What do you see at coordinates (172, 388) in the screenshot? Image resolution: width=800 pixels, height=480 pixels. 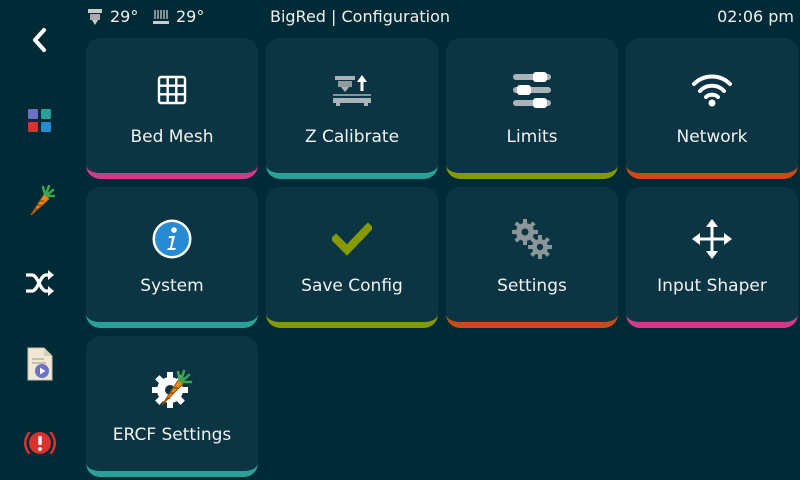 I see `ercf-gear-icon` at bounding box center [172, 388].